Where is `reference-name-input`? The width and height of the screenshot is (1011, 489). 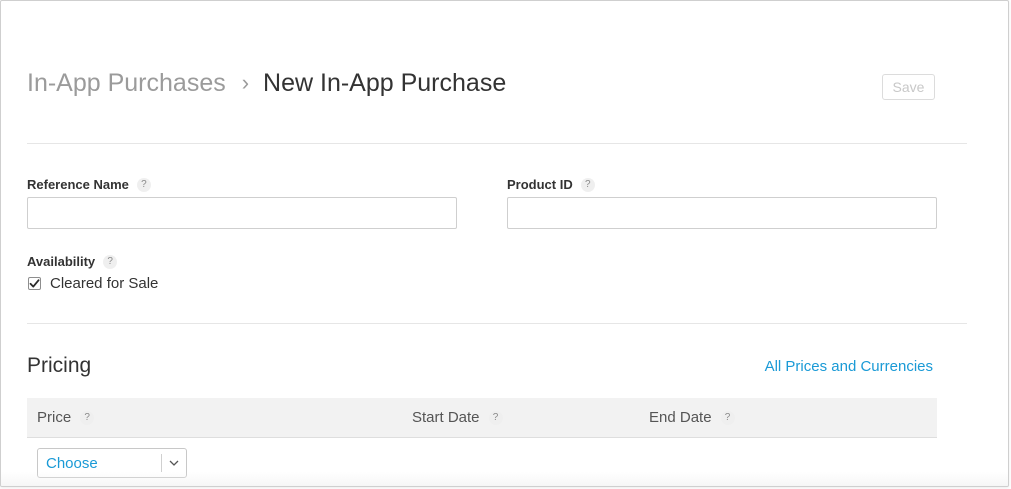
reference-name-input is located at coordinates (242, 213).